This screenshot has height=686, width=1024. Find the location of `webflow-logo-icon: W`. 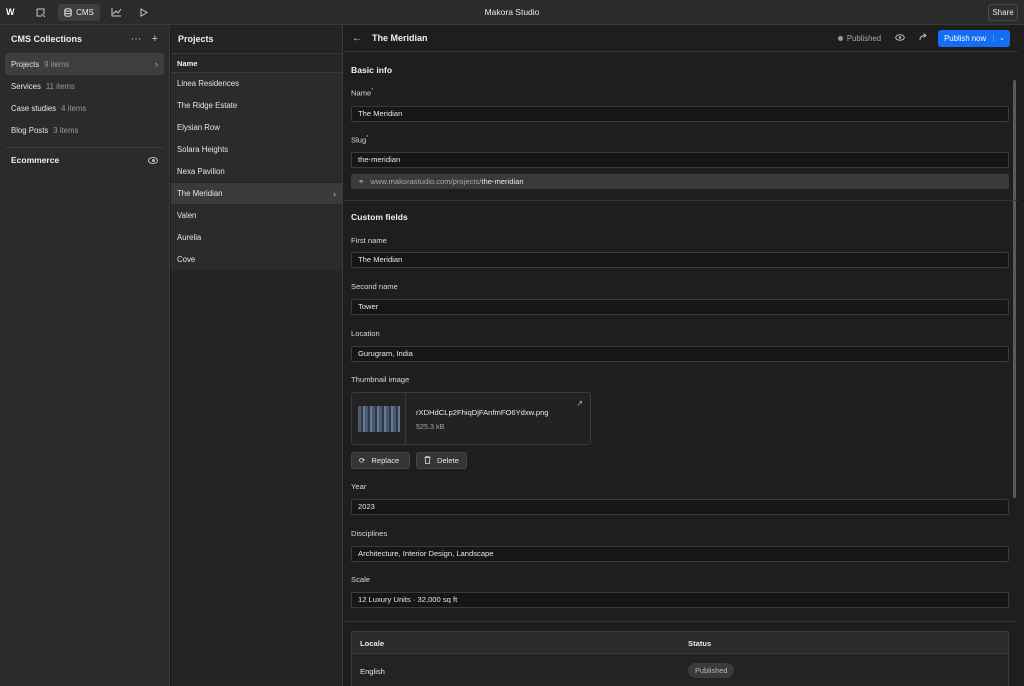

webflow-logo-icon: W is located at coordinates (13, 12).